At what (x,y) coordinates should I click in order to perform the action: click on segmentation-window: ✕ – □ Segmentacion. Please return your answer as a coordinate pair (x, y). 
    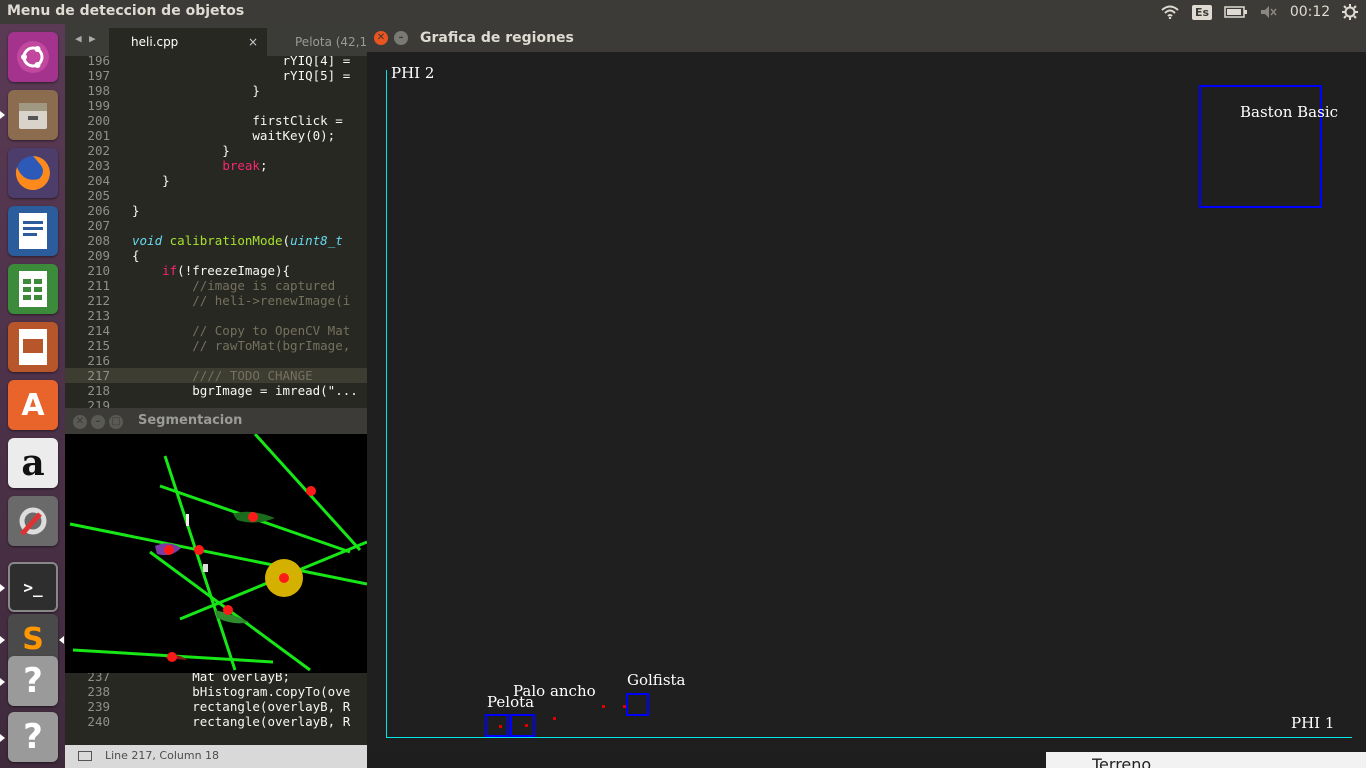
    Looking at the image, I should click on (216, 540).